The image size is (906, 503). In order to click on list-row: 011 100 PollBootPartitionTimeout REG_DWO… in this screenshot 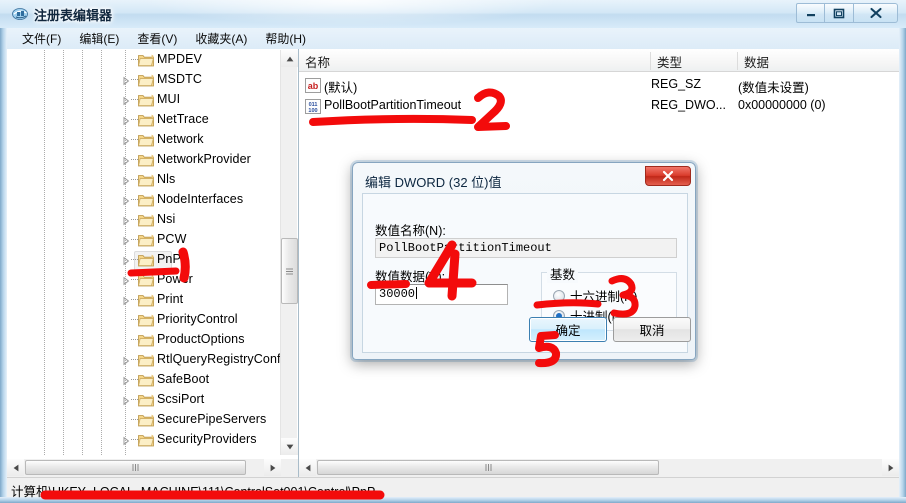, I will do `click(599, 106)`.